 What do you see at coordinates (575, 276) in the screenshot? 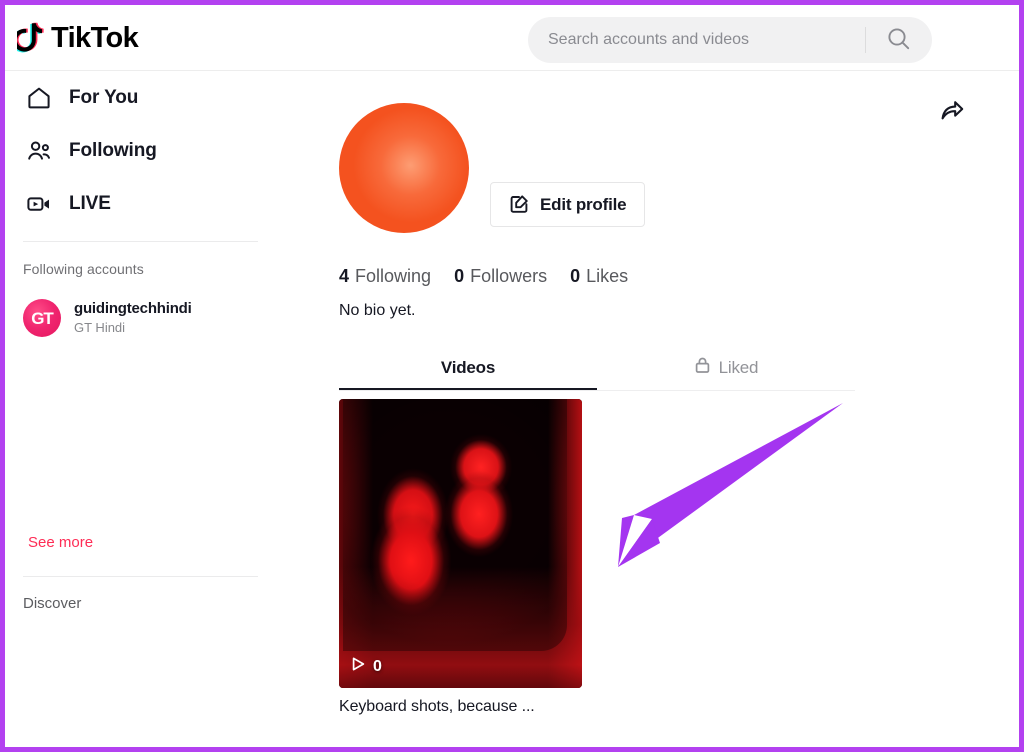
I see `stat-likes-count: 0` at bounding box center [575, 276].